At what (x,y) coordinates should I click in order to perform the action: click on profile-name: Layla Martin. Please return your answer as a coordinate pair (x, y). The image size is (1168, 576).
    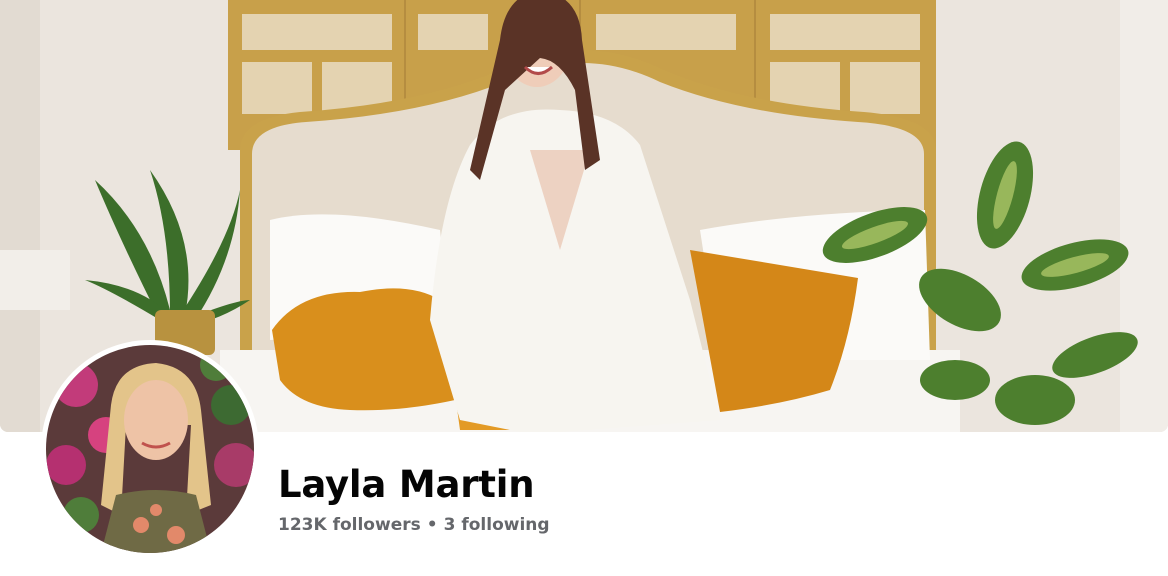
    Looking at the image, I should click on (406, 484).